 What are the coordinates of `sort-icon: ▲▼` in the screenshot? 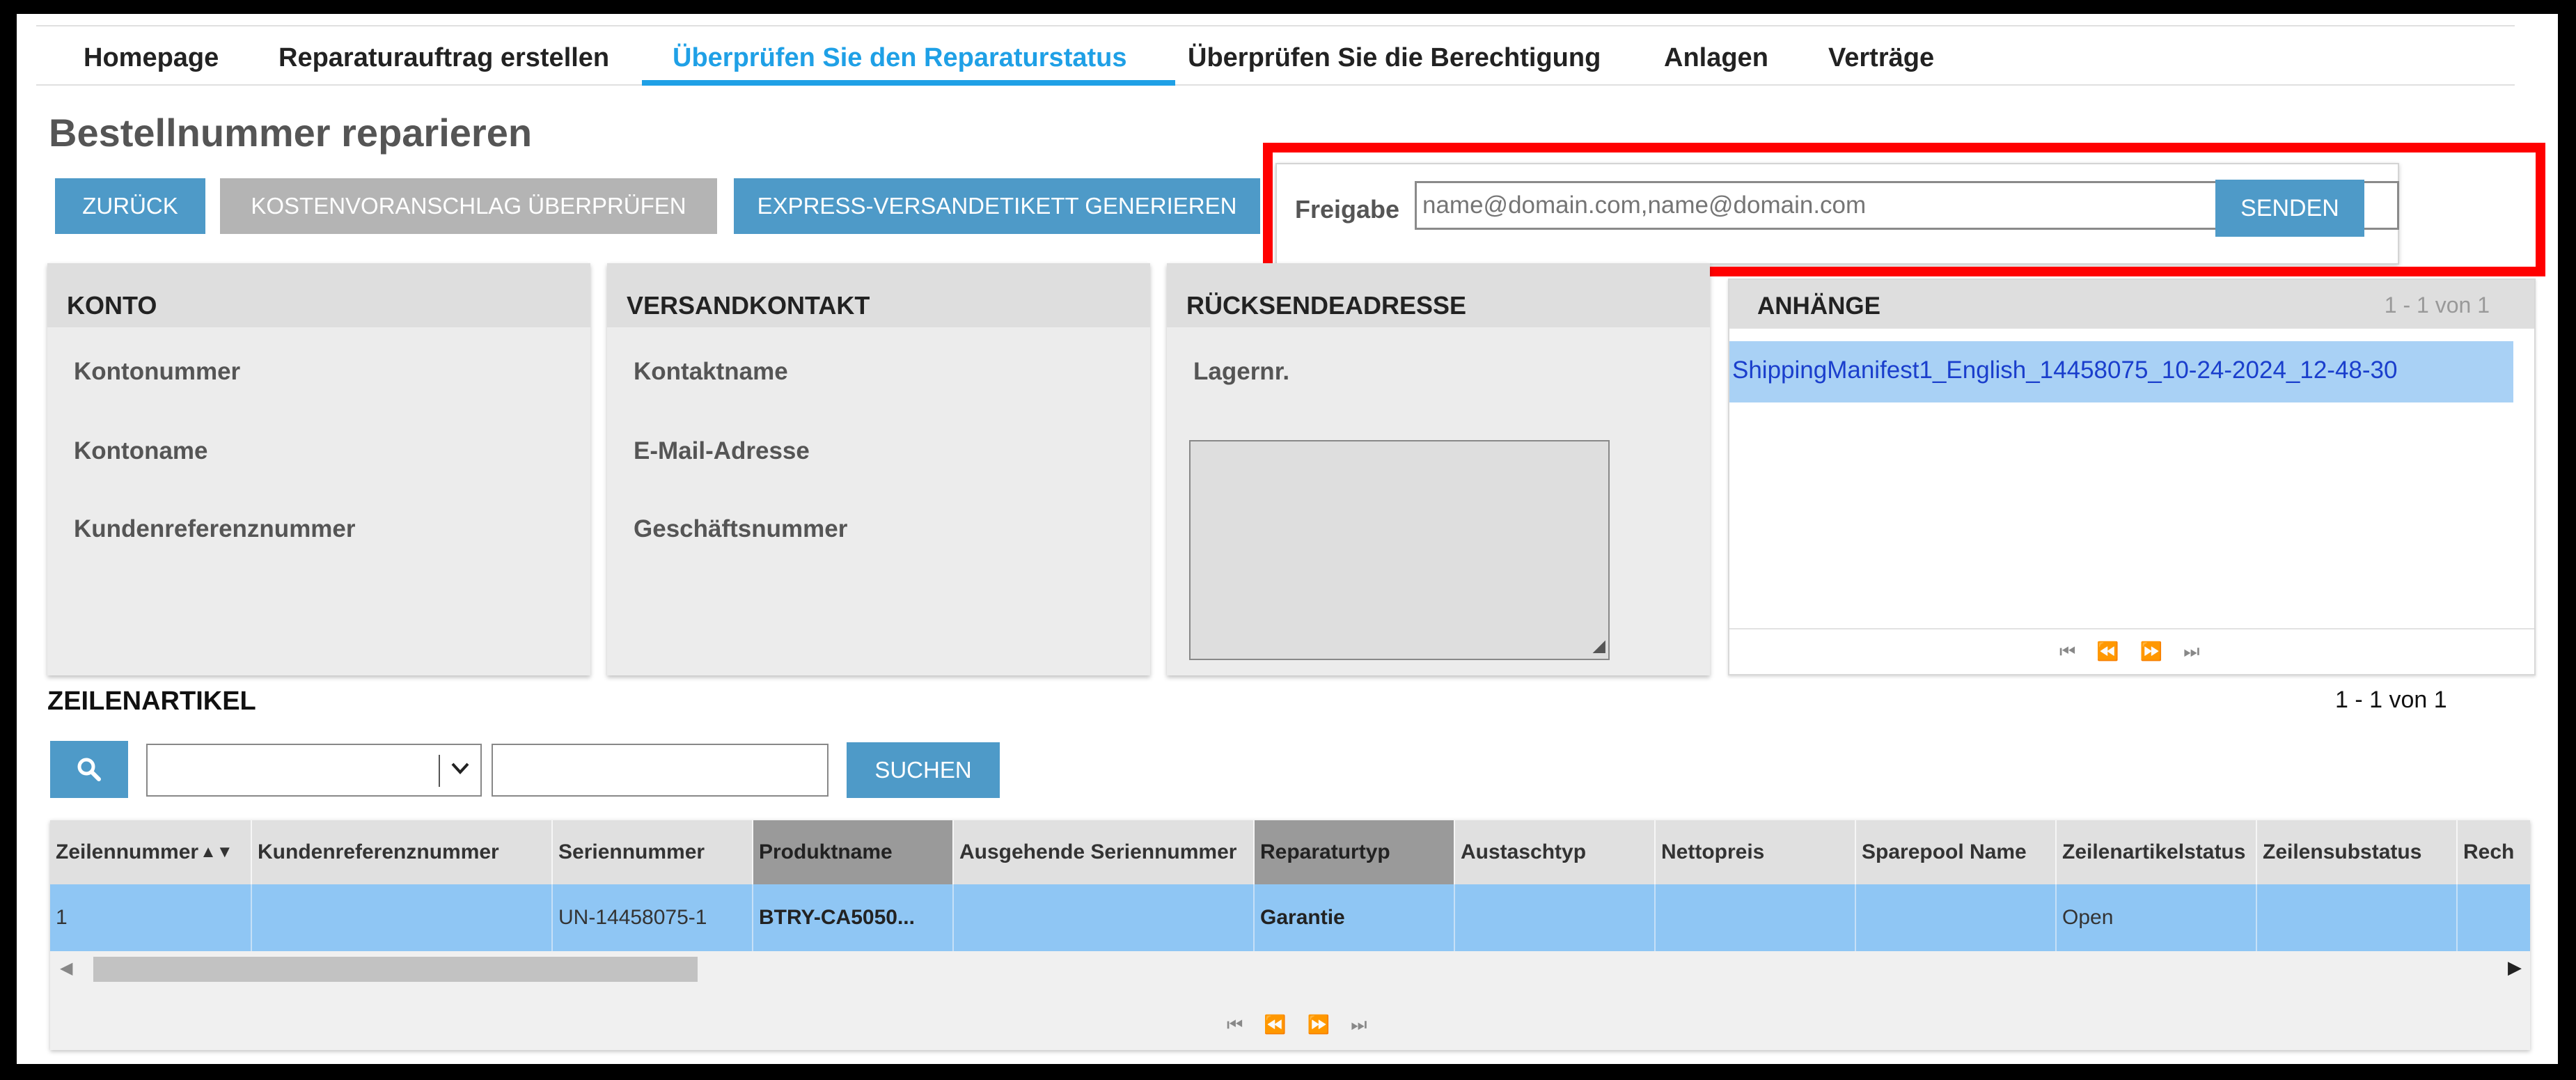 It's located at (216, 852).